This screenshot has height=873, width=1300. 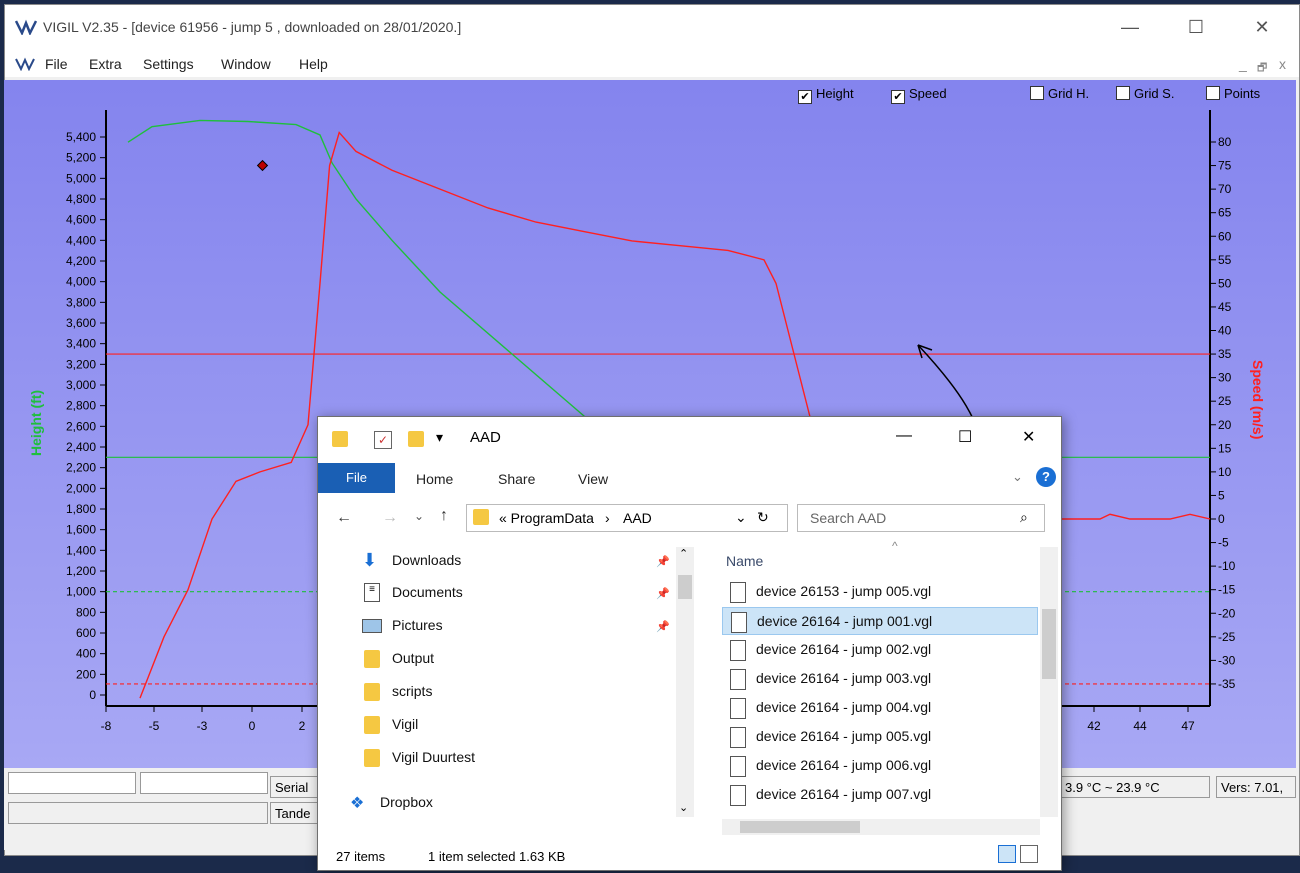 I want to click on search-input: Search AAD, so click(x=848, y=518).